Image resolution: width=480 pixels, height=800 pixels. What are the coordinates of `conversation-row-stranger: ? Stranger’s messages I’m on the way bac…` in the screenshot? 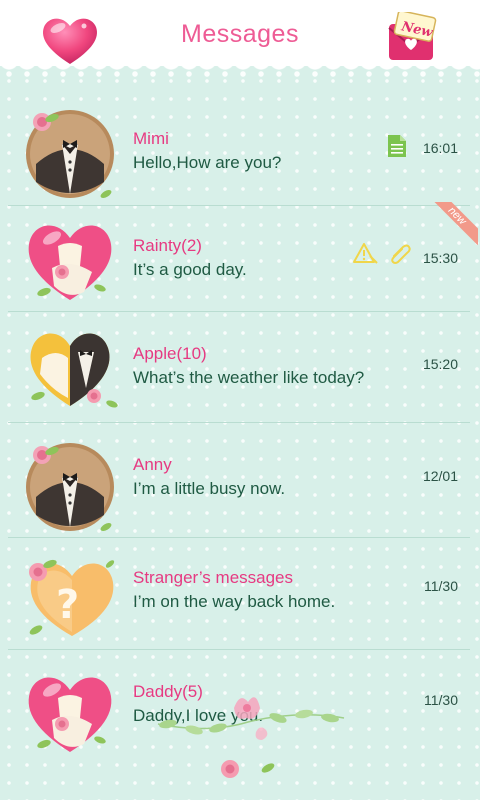 It's located at (239, 594).